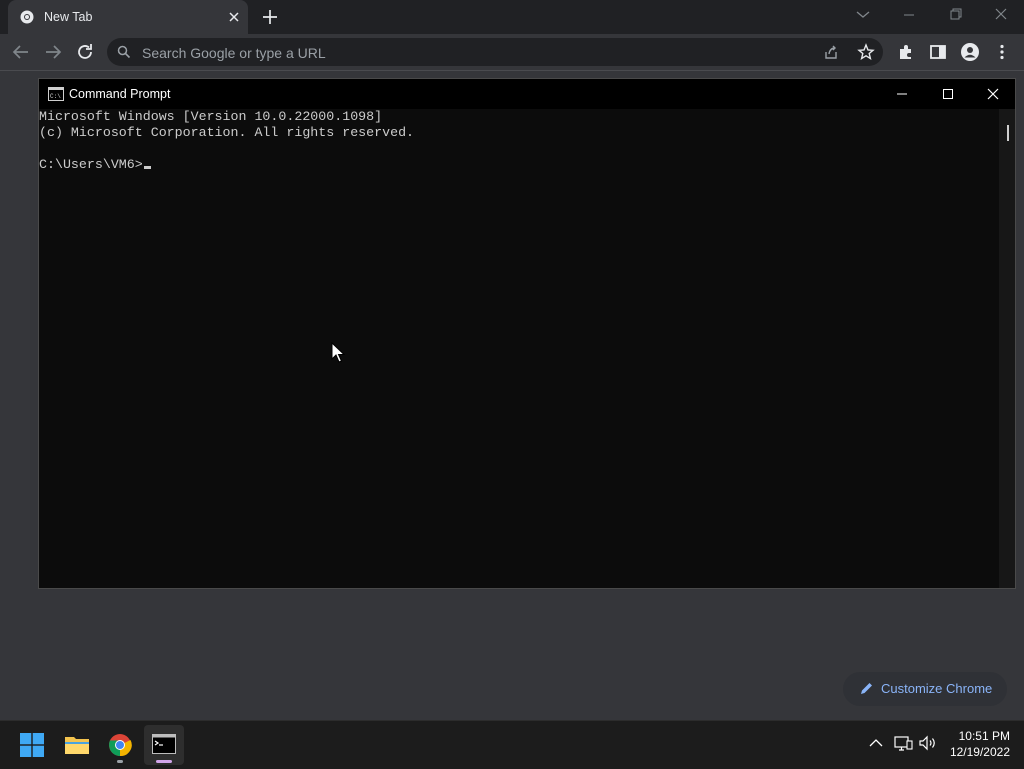 The image size is (1024, 769). Describe the element at coordinates (512, 70) in the screenshot. I see `toolbar-divider` at that location.